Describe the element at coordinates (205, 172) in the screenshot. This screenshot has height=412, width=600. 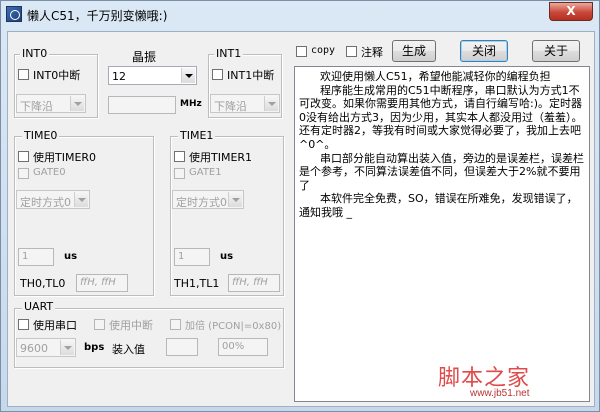
I see `gate1-label: GATE1` at that location.